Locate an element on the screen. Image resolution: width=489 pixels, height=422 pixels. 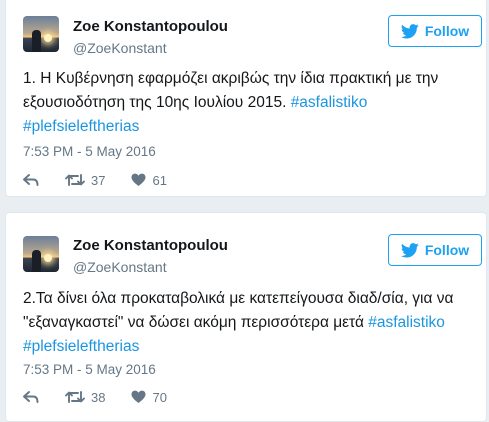
like-button: 70 is located at coordinates (149, 397).